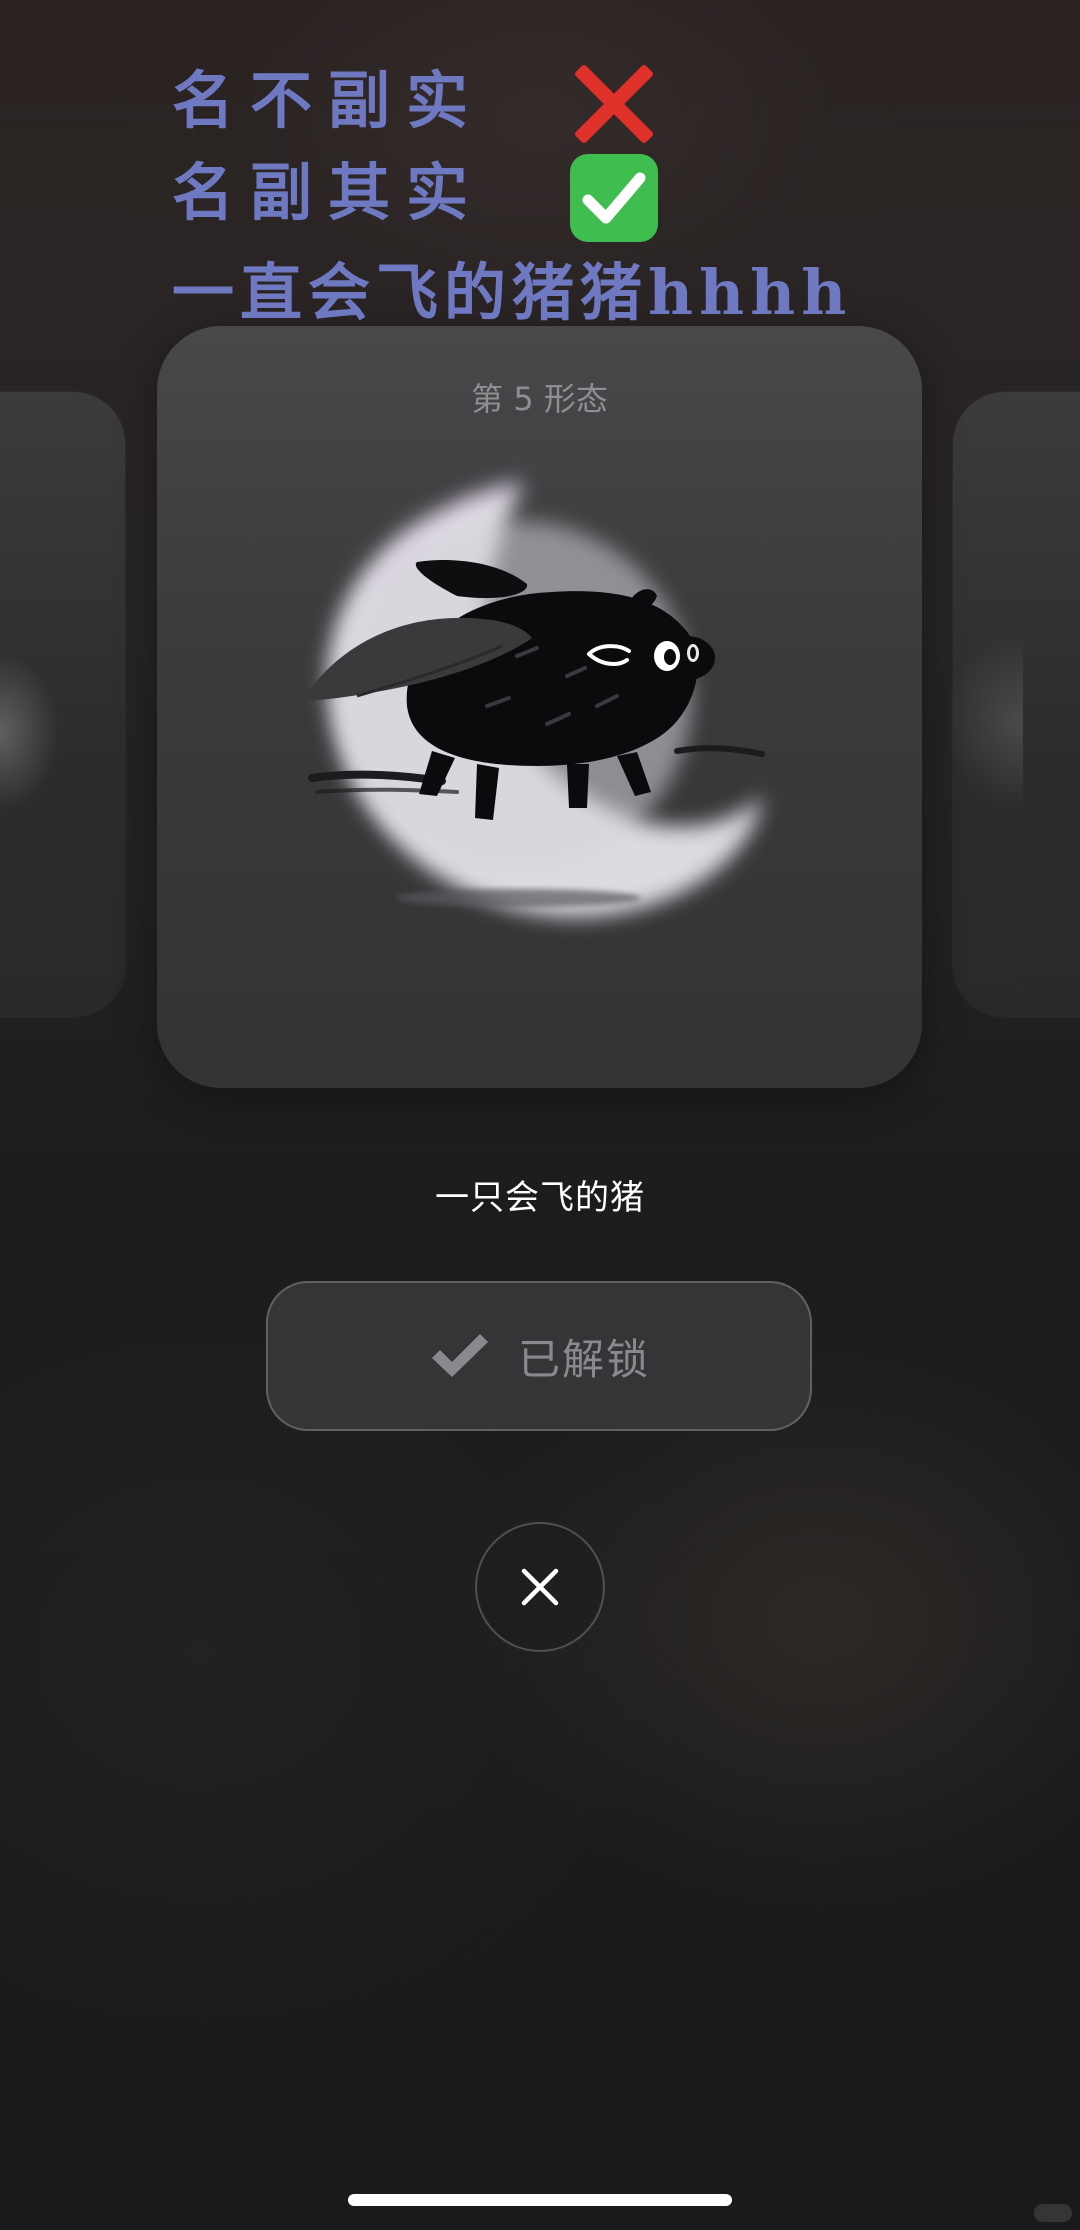 This screenshot has height=2230, width=1080. Describe the element at coordinates (328, 192) in the screenshot. I see `caption-line-2: 名副其实` at that location.